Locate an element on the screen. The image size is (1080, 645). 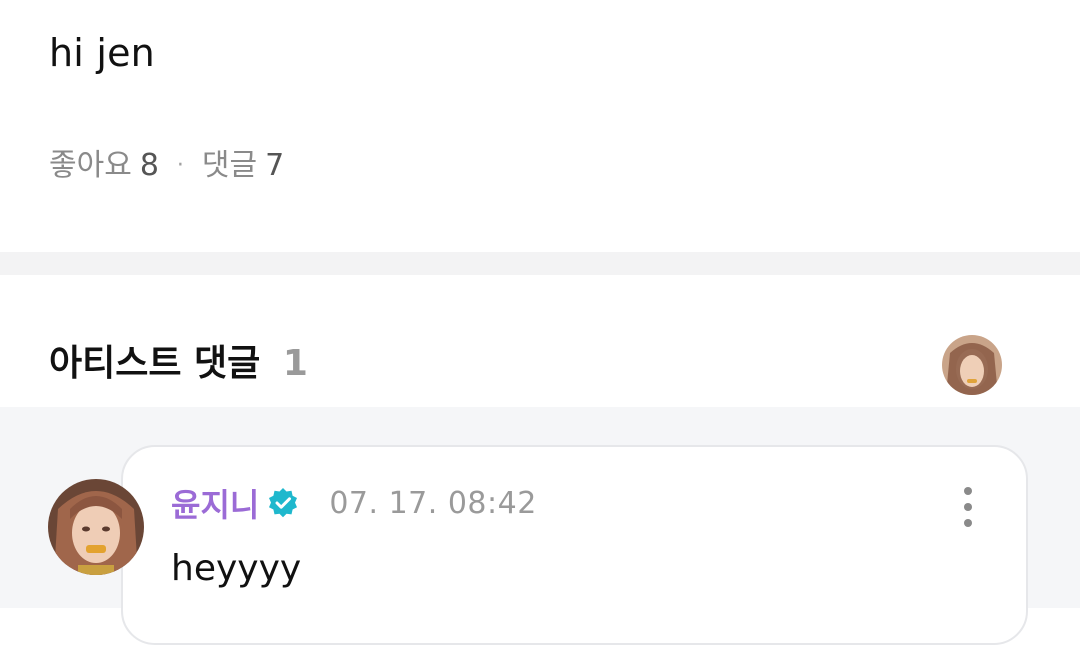
verified-badge-icon is located at coordinates (283, 503).